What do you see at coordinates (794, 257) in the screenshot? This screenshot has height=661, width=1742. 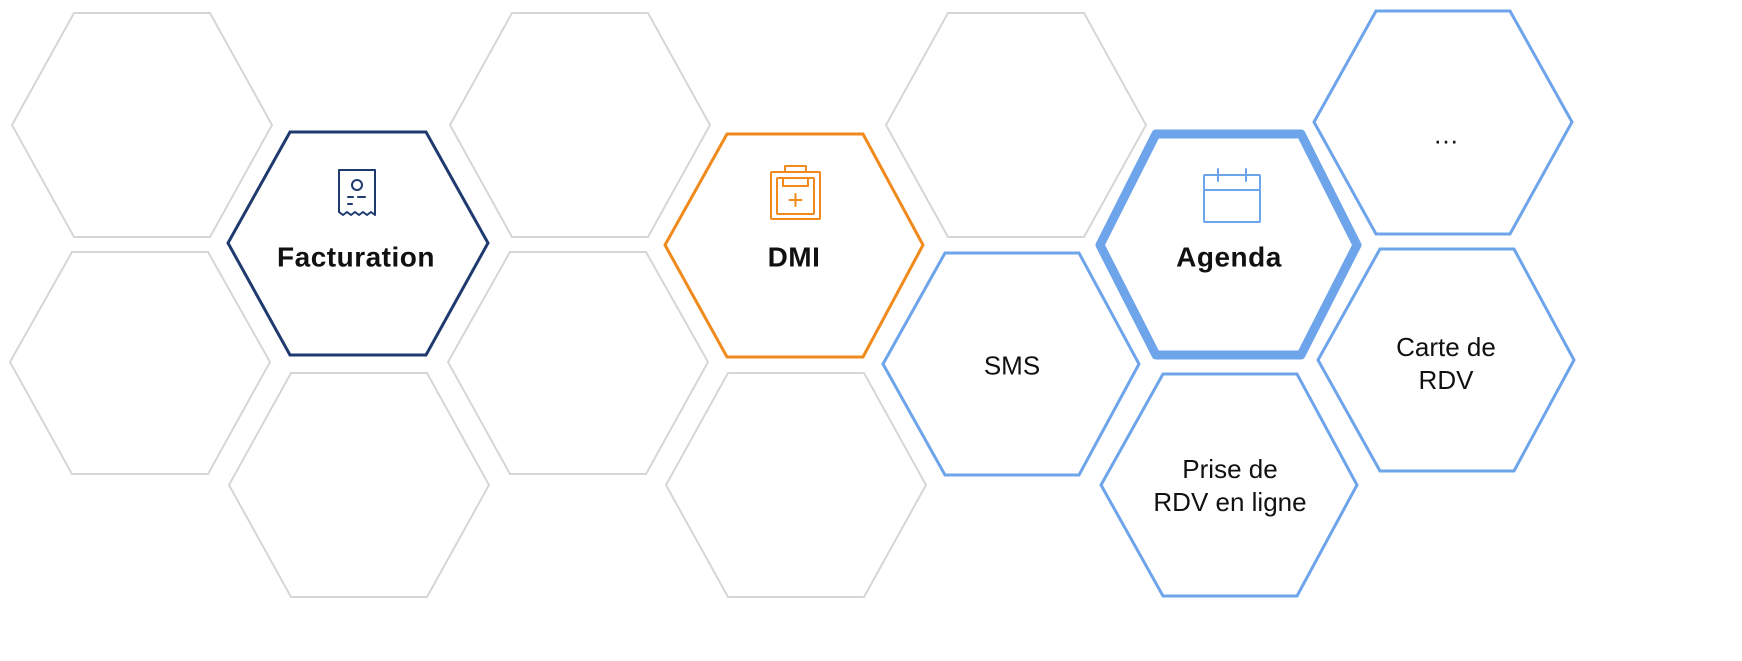 I see `dmi-label: DMI` at bounding box center [794, 257].